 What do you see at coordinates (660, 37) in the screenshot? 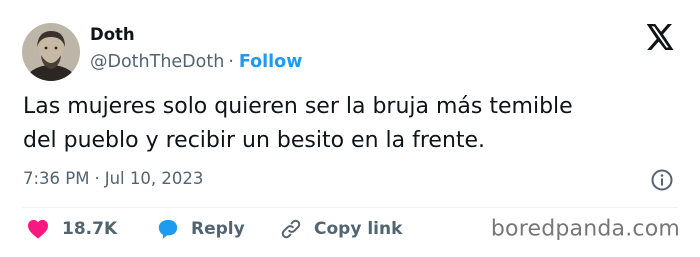
I see `x-logo-icon` at bounding box center [660, 37].